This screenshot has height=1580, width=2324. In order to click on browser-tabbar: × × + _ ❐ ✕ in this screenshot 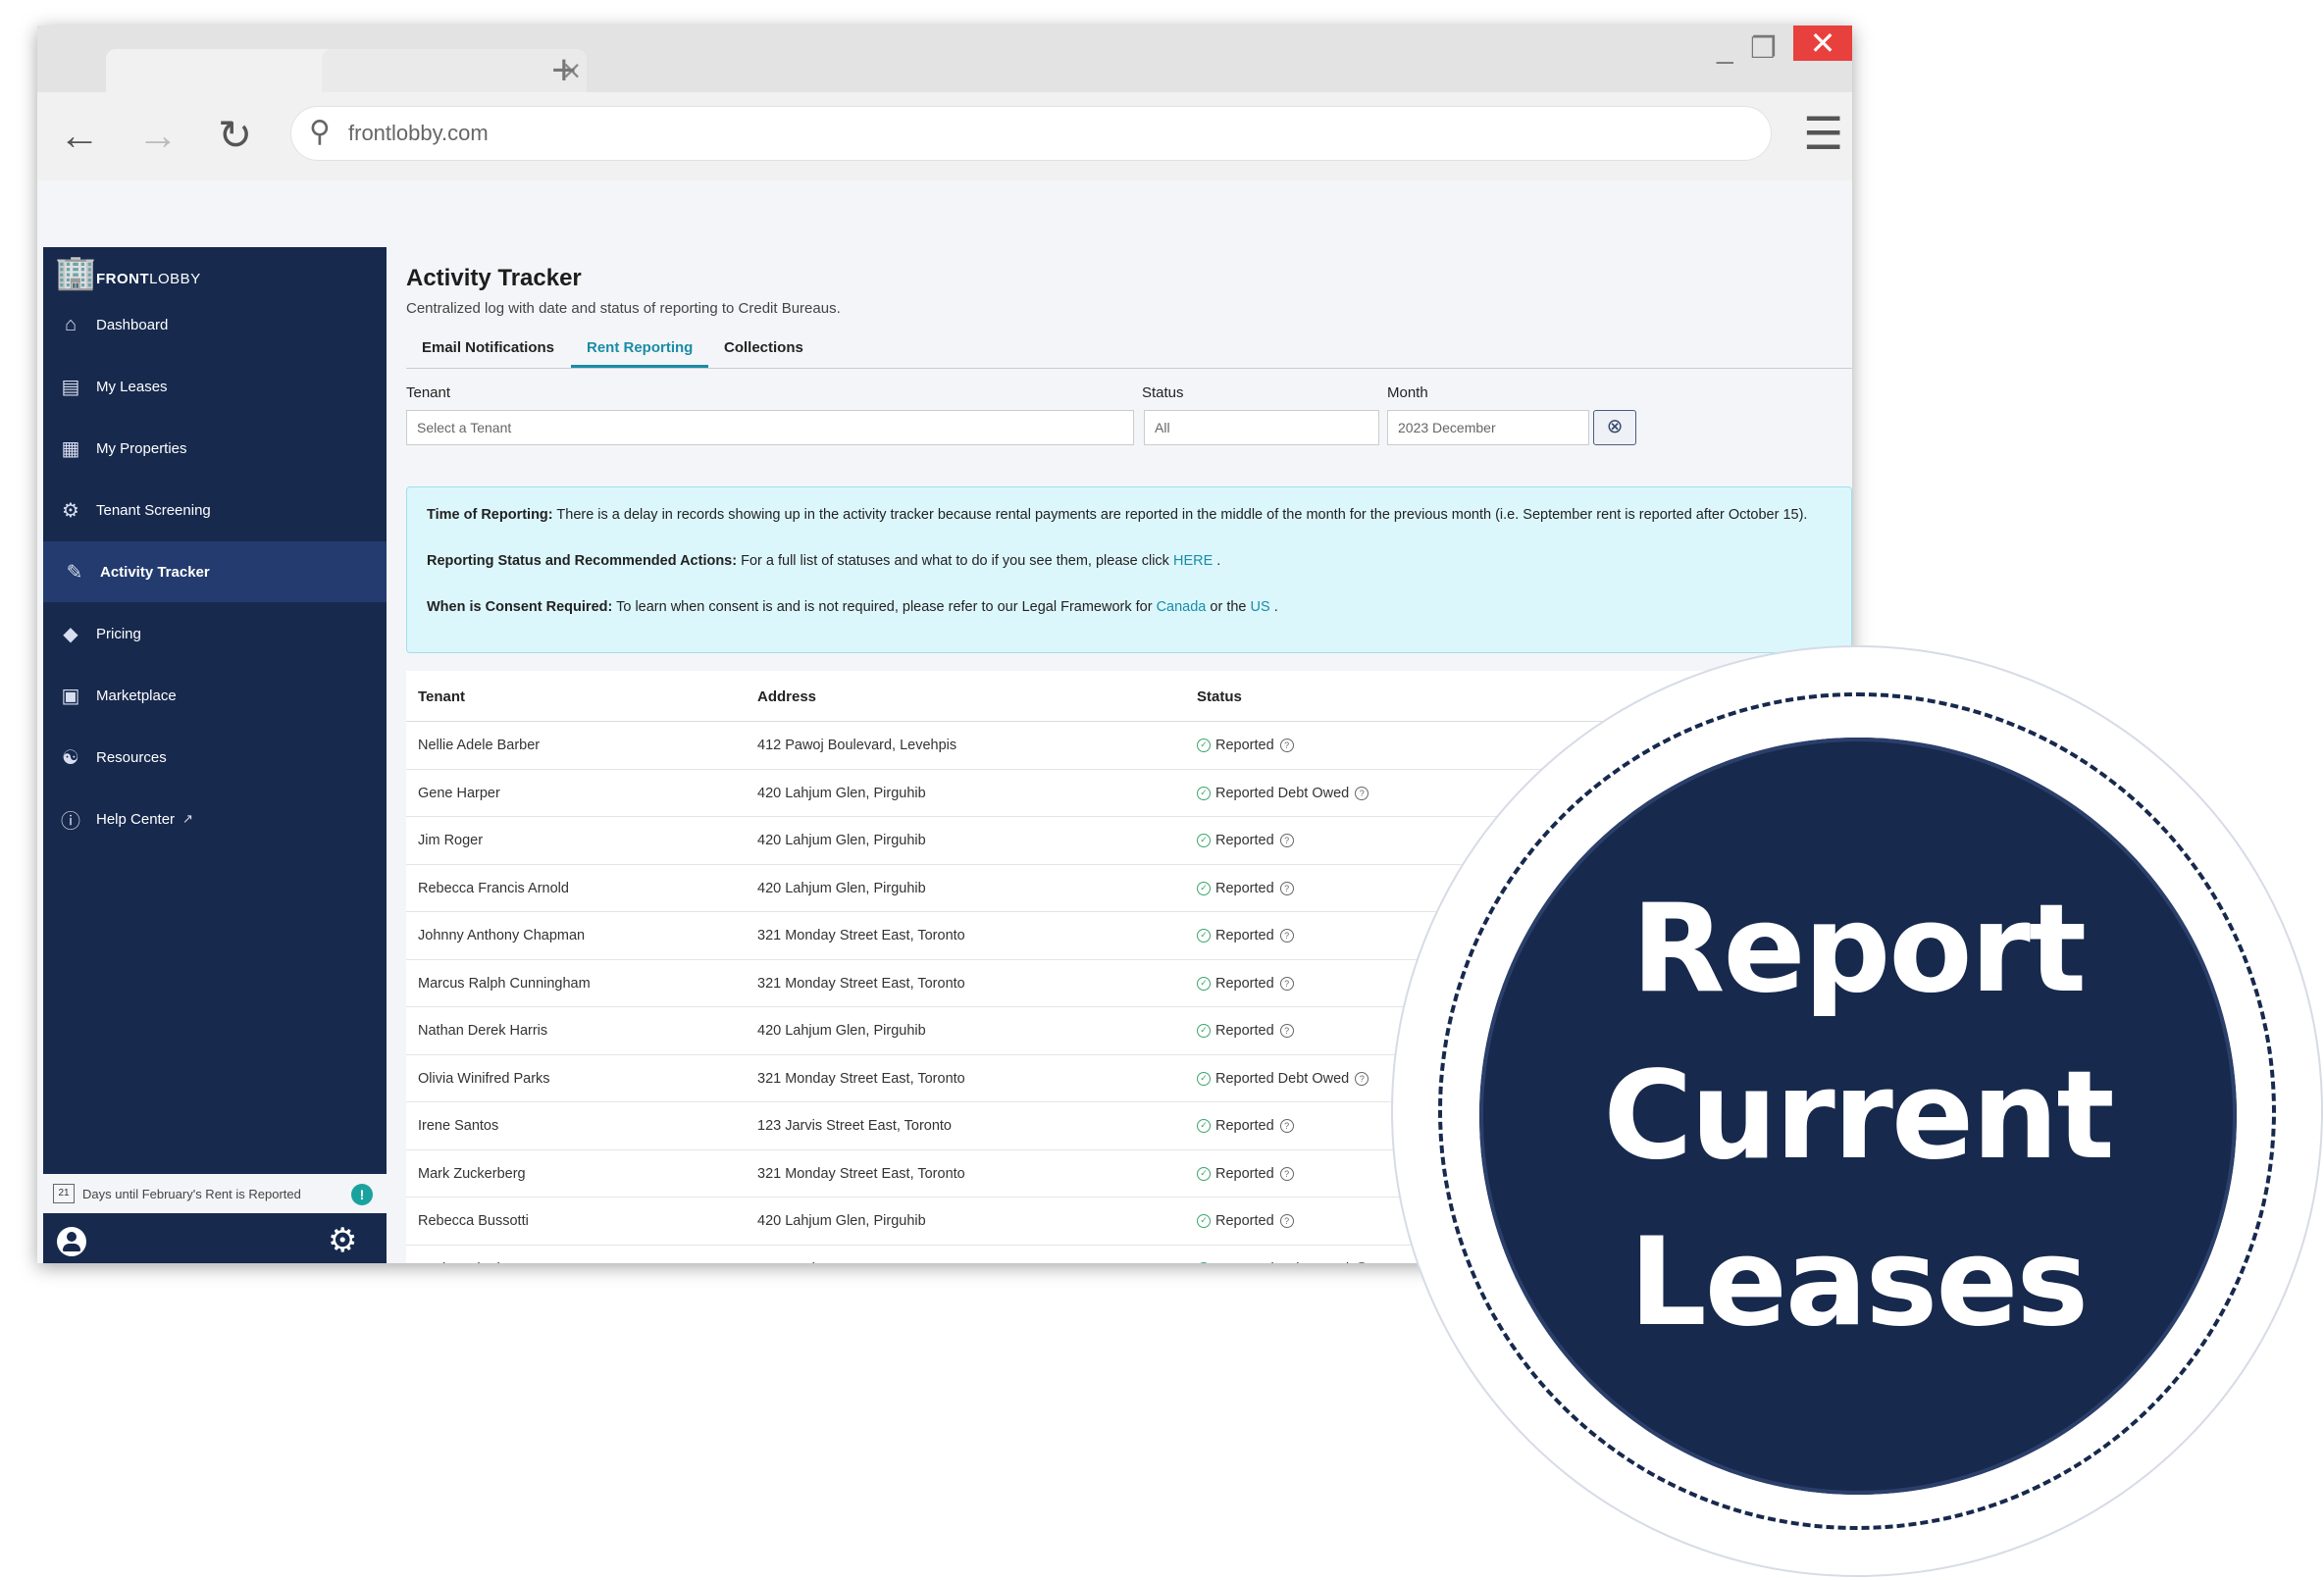, I will do `click(944, 60)`.